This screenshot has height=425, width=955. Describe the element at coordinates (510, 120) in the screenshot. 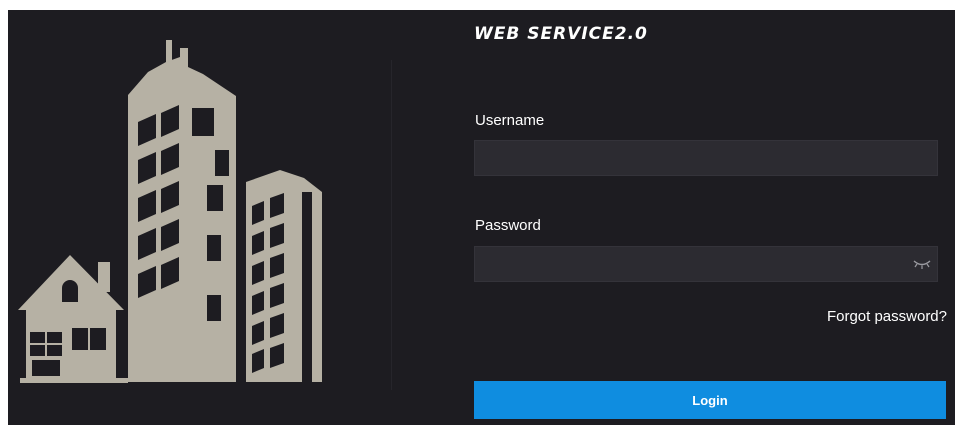

I see `username-label: Username` at that location.